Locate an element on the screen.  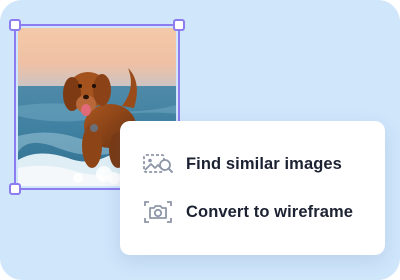
resize-handle-bottom-left is located at coordinates (15, 189).